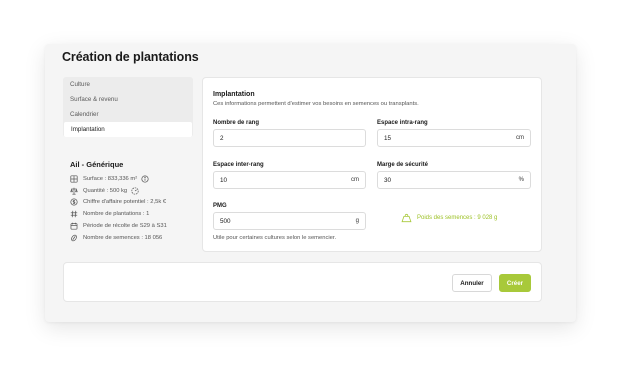  What do you see at coordinates (128, 114) in the screenshot?
I see `nav-item-calendrier: Calendrier` at bounding box center [128, 114].